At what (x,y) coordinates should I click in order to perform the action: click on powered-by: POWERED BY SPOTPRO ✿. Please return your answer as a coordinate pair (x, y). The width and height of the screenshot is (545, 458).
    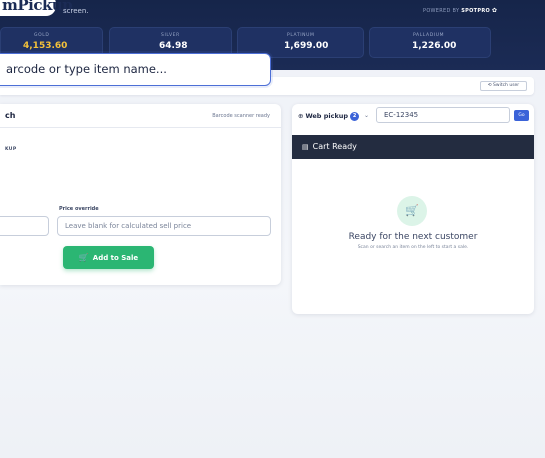
    Looking at the image, I should click on (460, 10).